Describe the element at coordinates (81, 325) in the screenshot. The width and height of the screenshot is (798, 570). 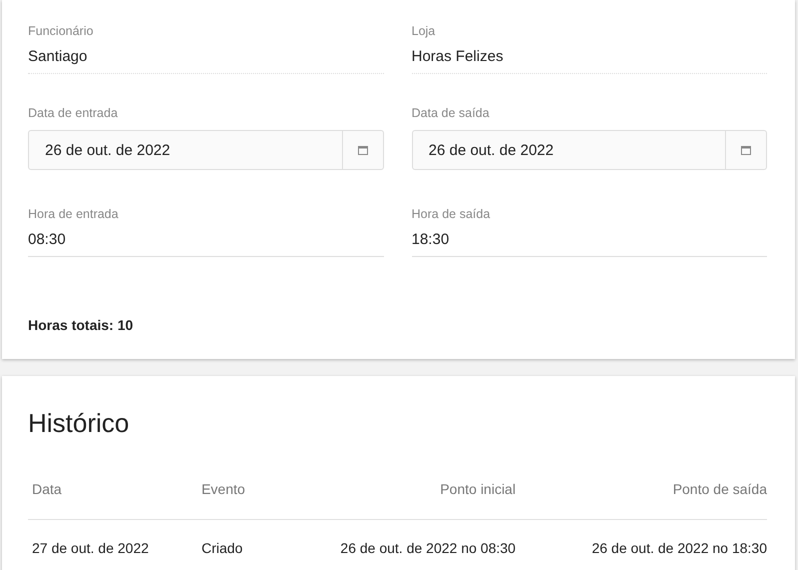
I see `total-hours: Horas totais: 10` at that location.